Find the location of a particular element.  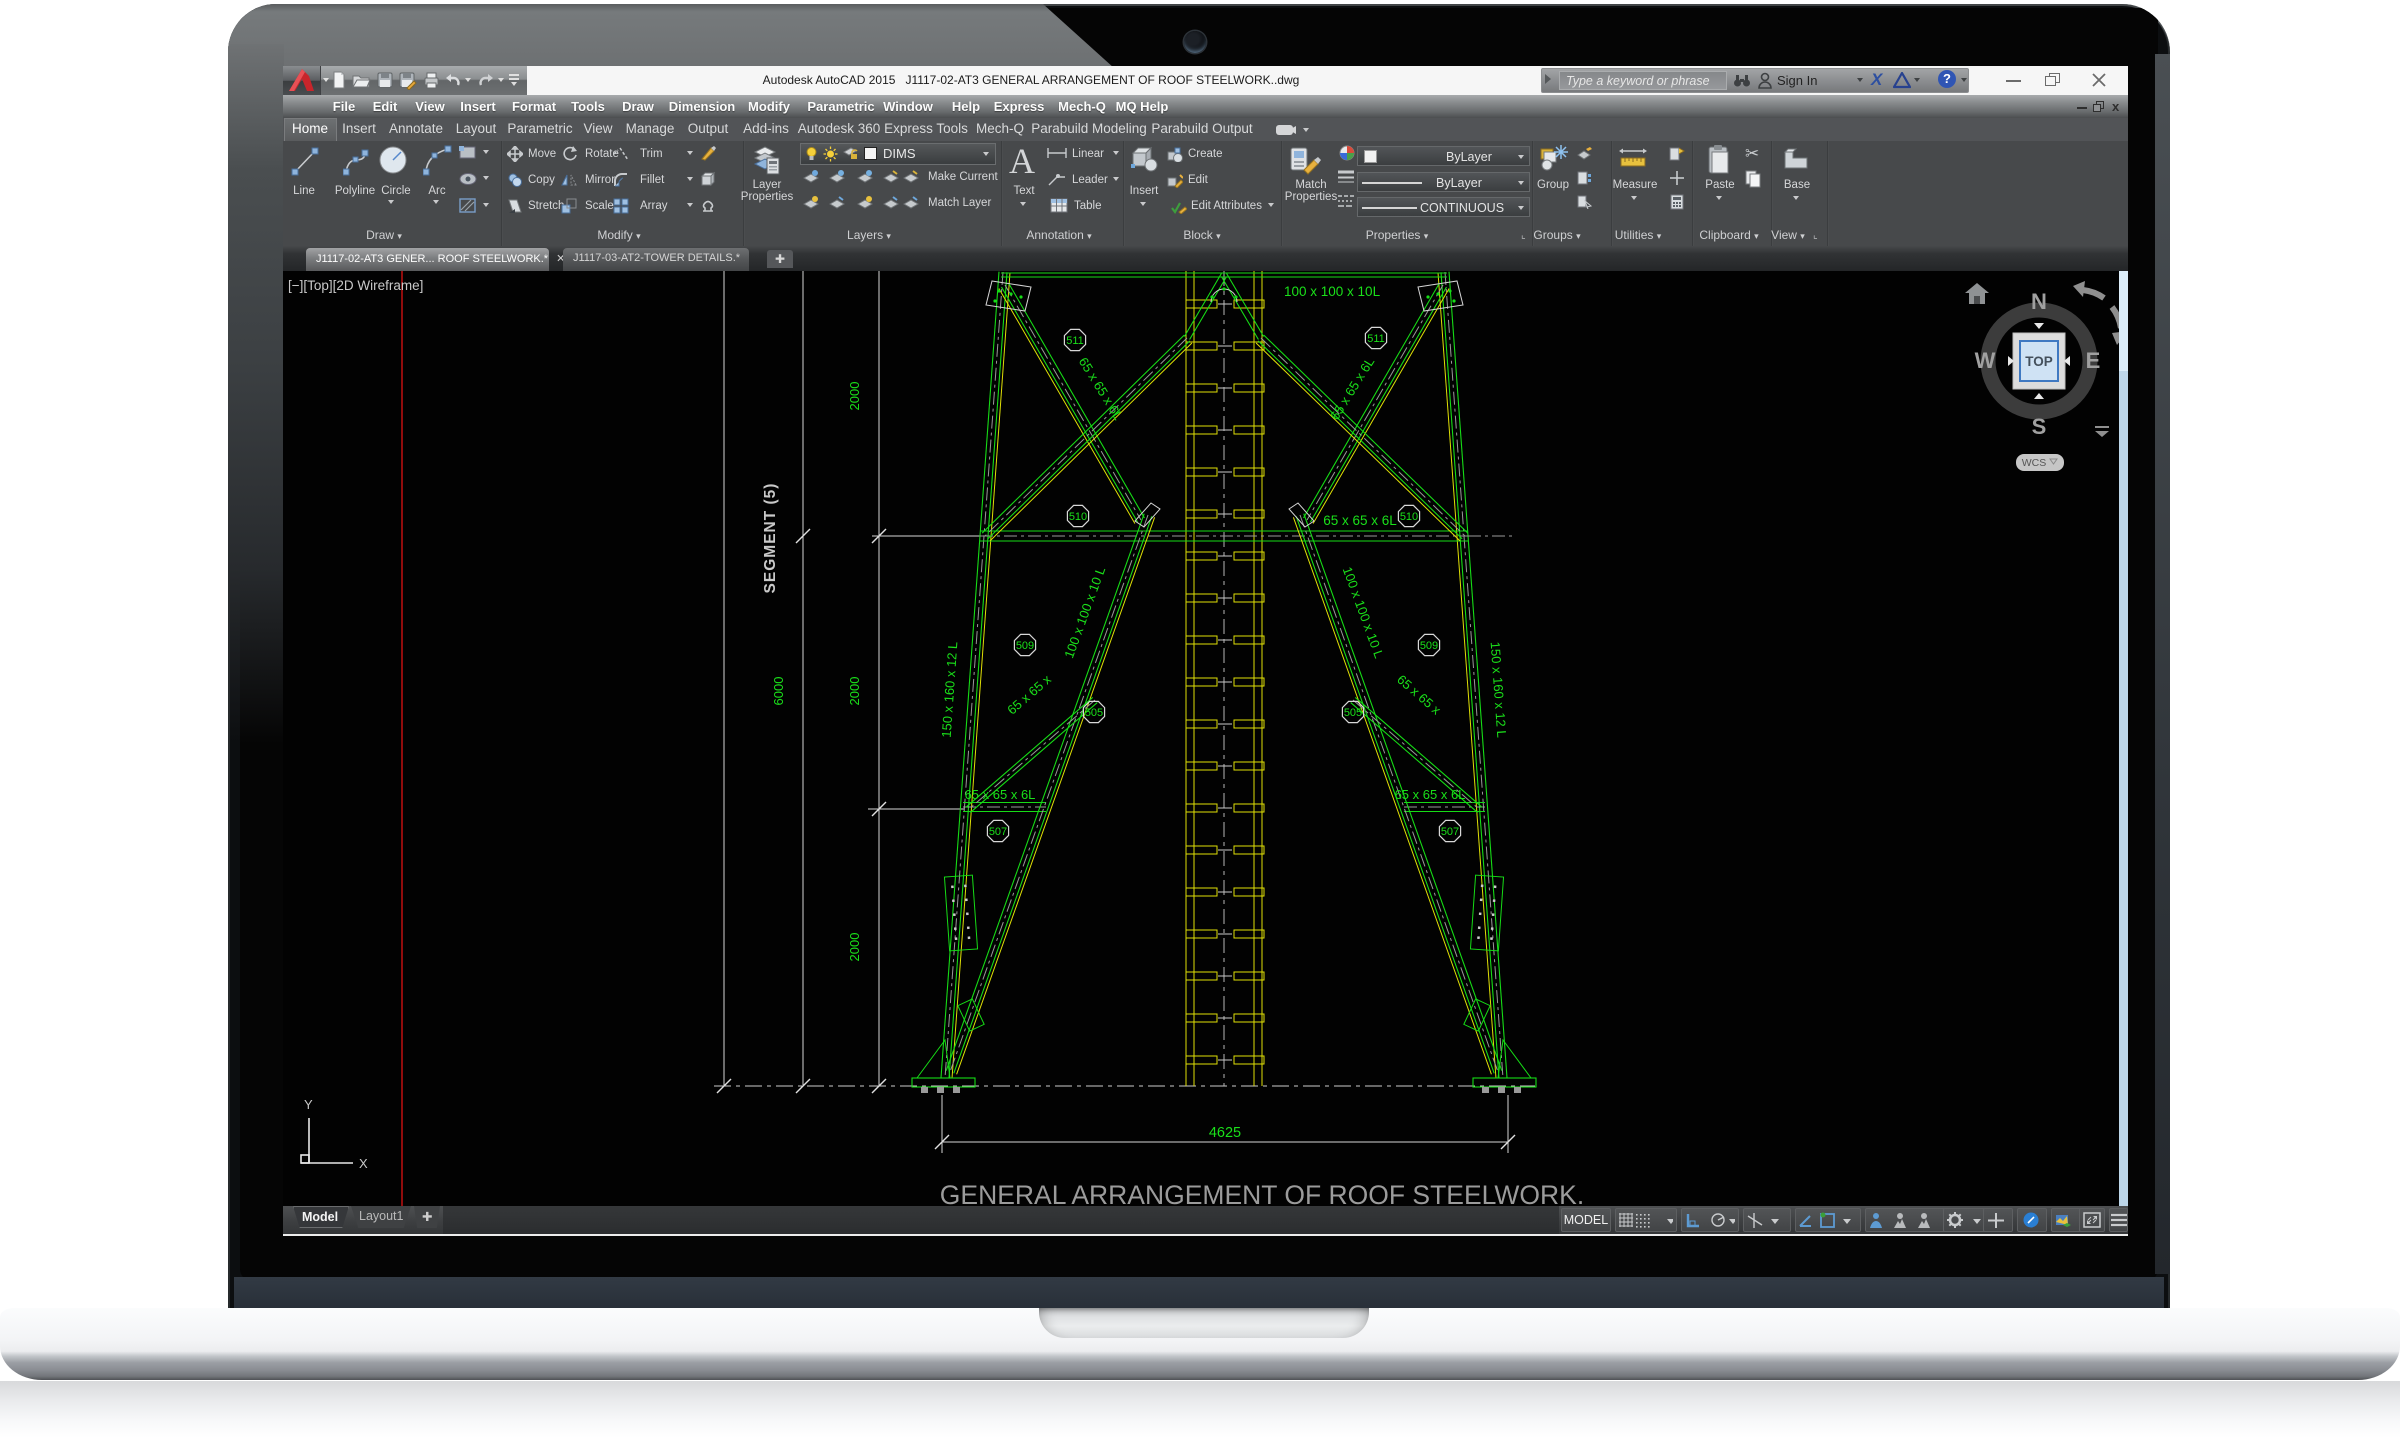

svg-text:GENERAL ARRANGEMENT OF ROOF ST: GENERAL ARRANGEMENT OF ROOF STEELWORK. is located at coordinates (1262, 1193).